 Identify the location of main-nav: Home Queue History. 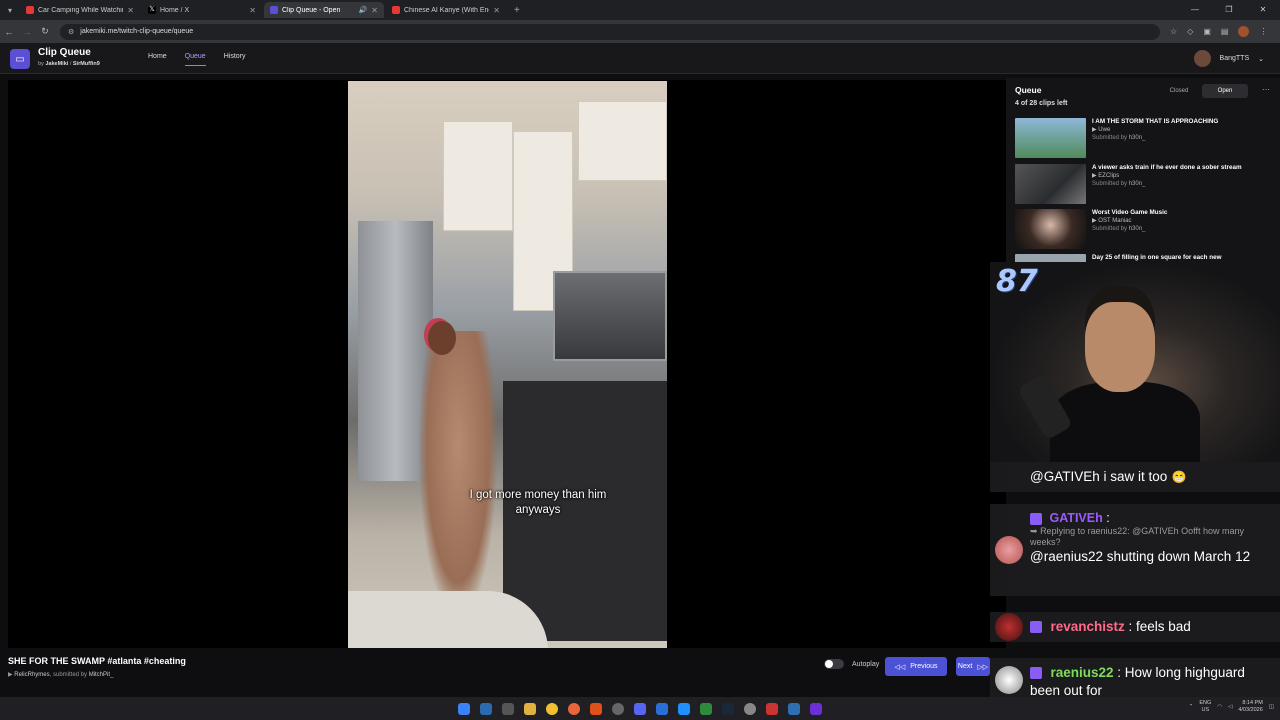
(197, 59).